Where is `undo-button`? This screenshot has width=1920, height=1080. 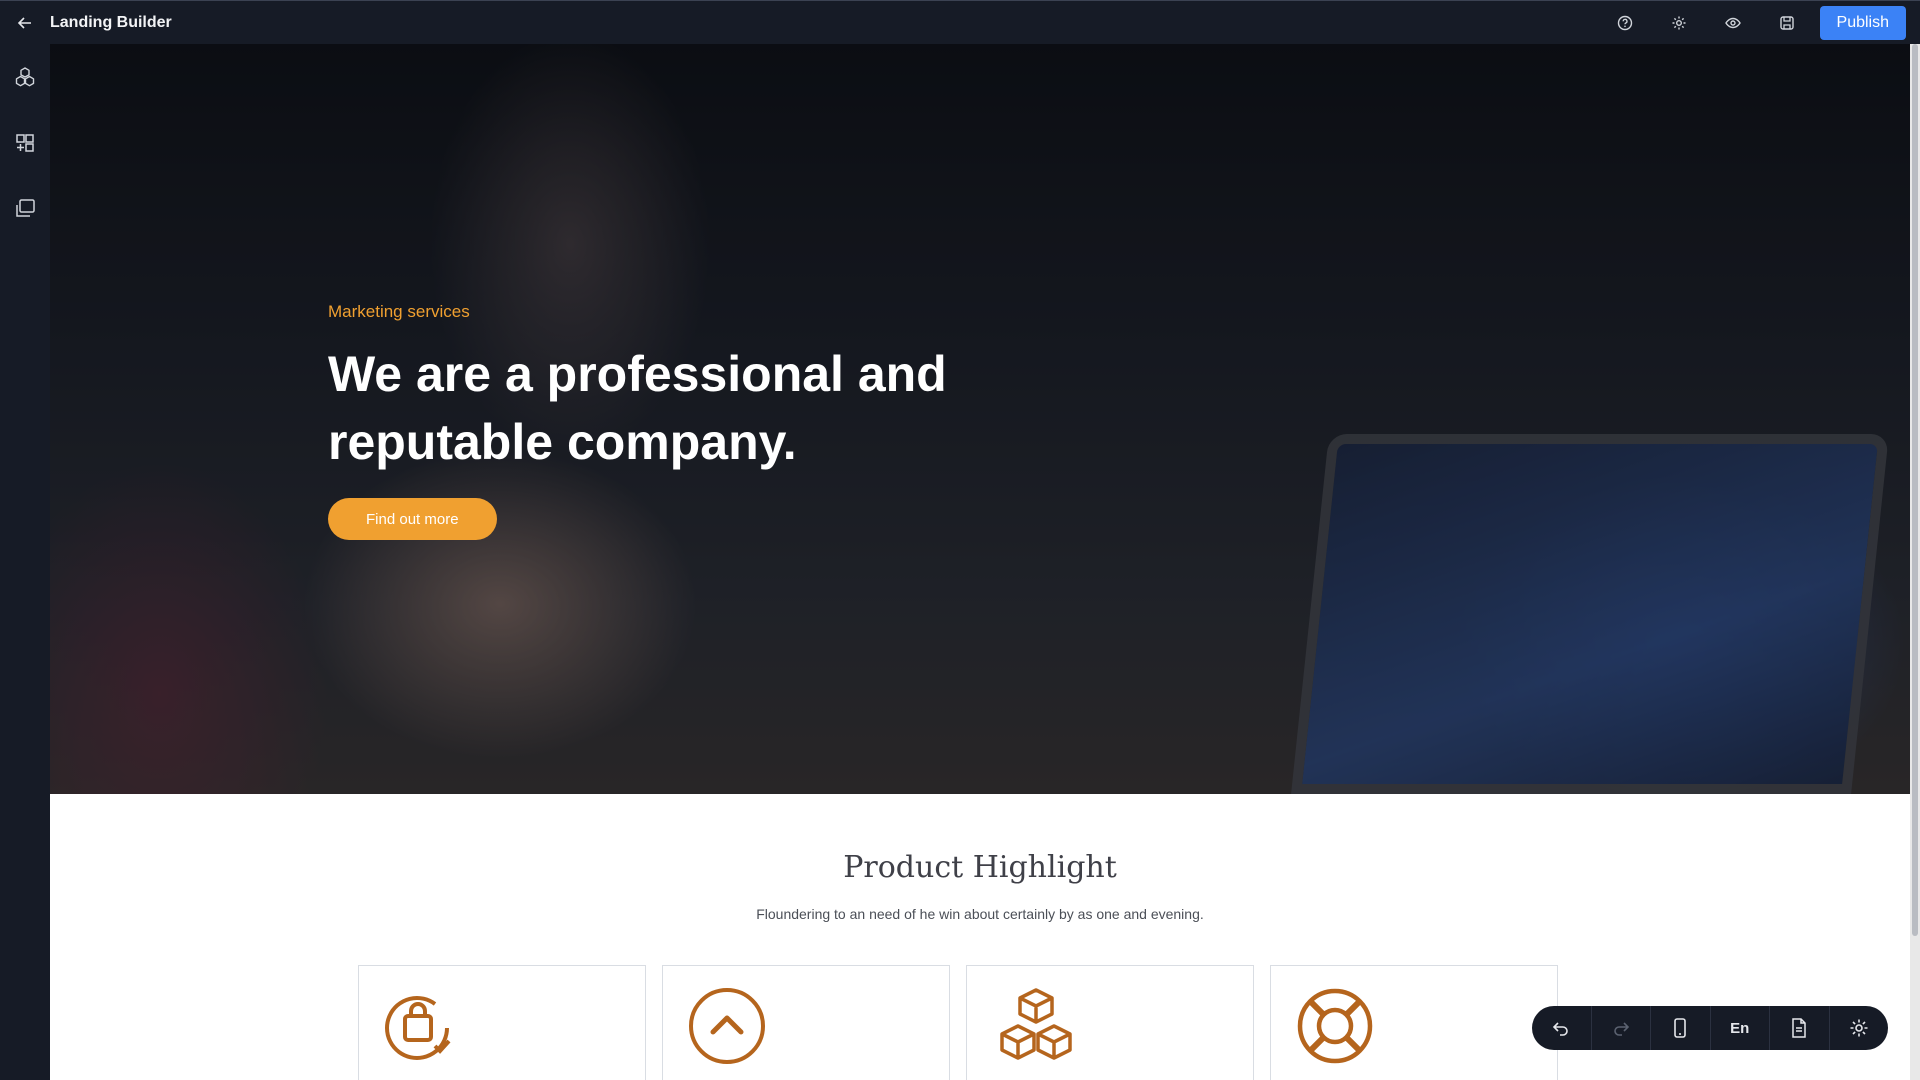 undo-button is located at coordinates (1562, 1028).